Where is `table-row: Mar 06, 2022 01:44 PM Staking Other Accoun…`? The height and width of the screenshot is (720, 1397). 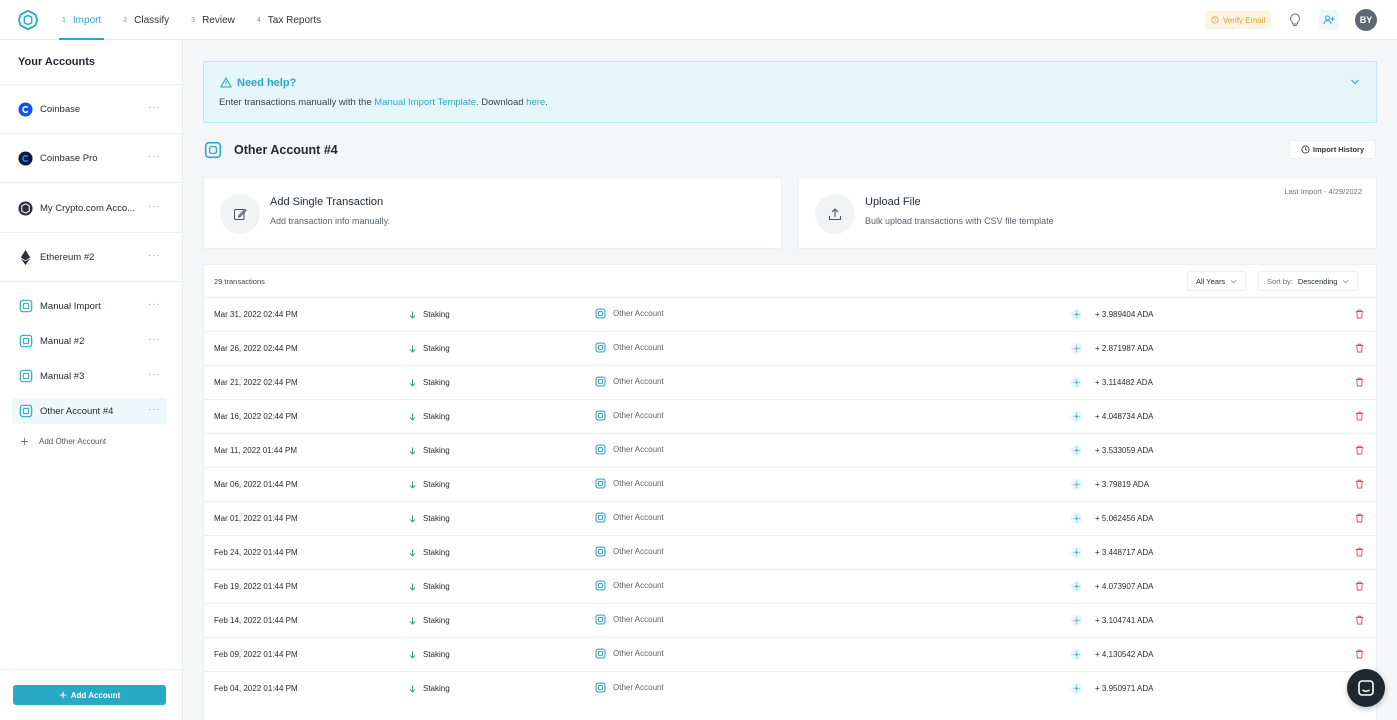 table-row: Mar 06, 2022 01:44 PM Staking Other Accoun… is located at coordinates (790, 484).